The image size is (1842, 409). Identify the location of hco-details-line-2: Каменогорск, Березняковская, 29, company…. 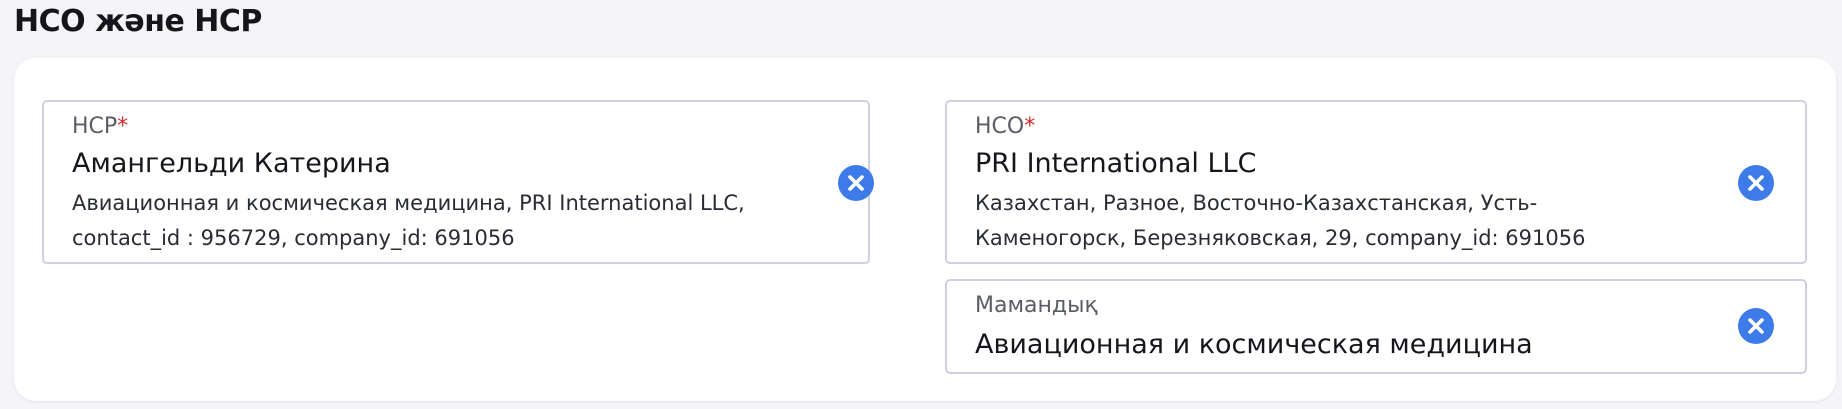
(1280, 238).